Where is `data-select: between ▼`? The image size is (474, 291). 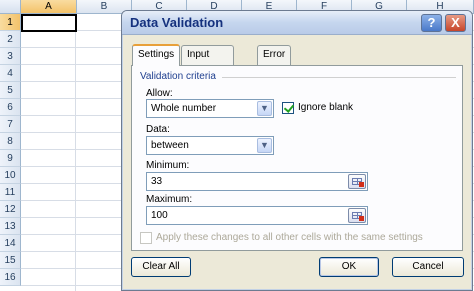
data-select: between ▼ is located at coordinates (210, 145).